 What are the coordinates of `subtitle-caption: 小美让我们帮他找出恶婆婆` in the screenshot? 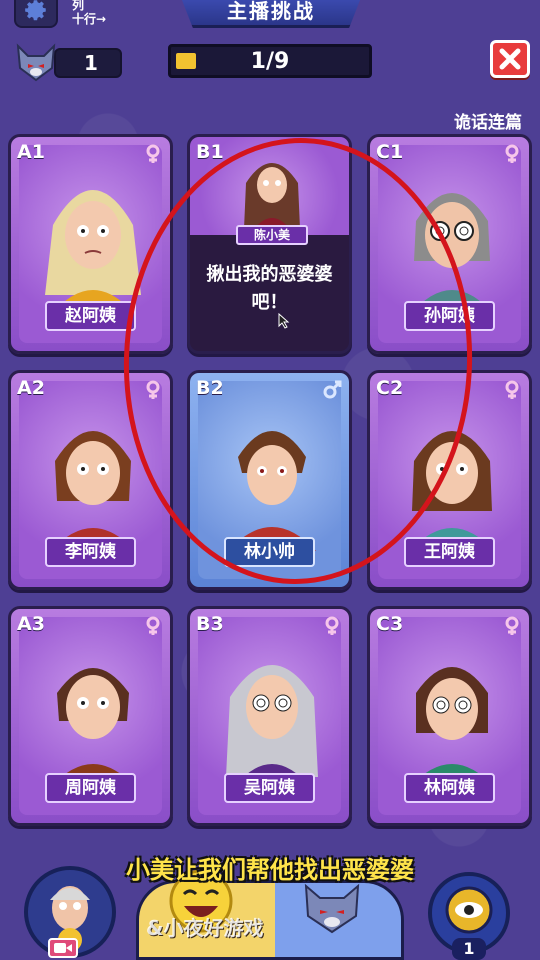 It's located at (270, 870).